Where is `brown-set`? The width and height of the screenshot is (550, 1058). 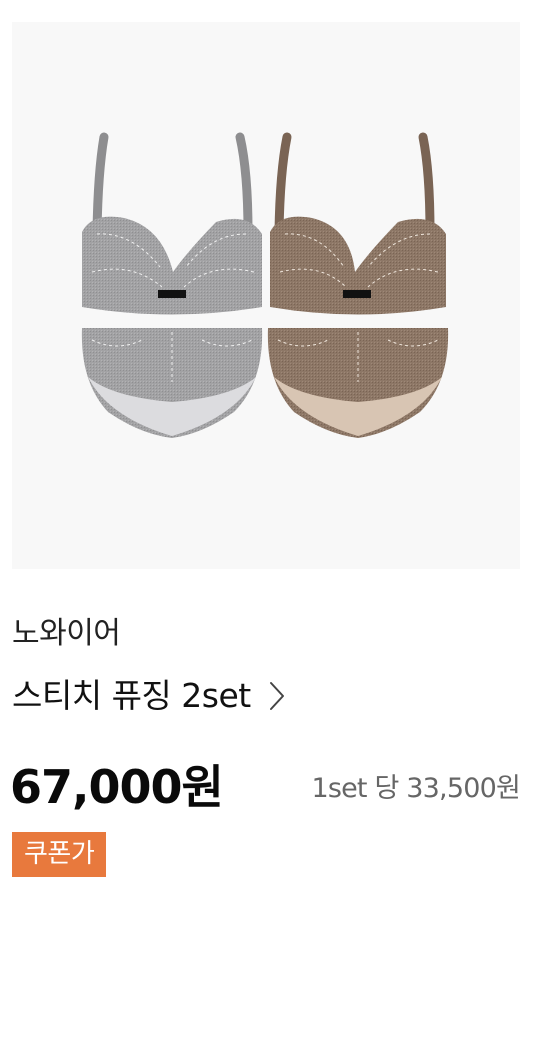 brown-set is located at coordinates (358, 285).